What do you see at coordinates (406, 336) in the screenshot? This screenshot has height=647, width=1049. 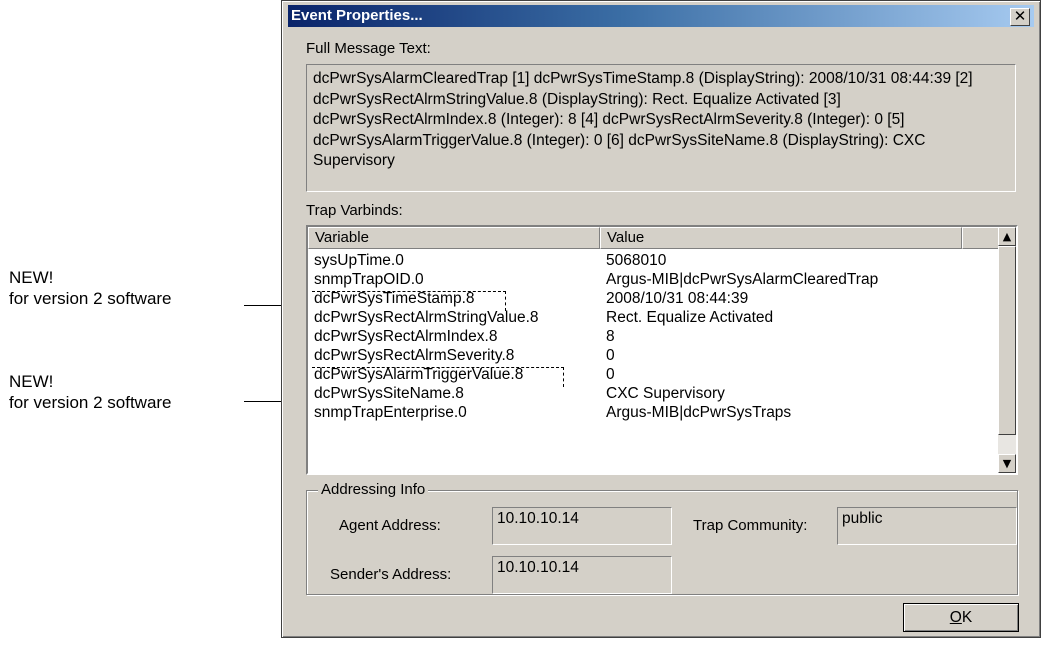 I see `variable-cell: dcPwrSysRectAlrmIndex.8` at bounding box center [406, 336].